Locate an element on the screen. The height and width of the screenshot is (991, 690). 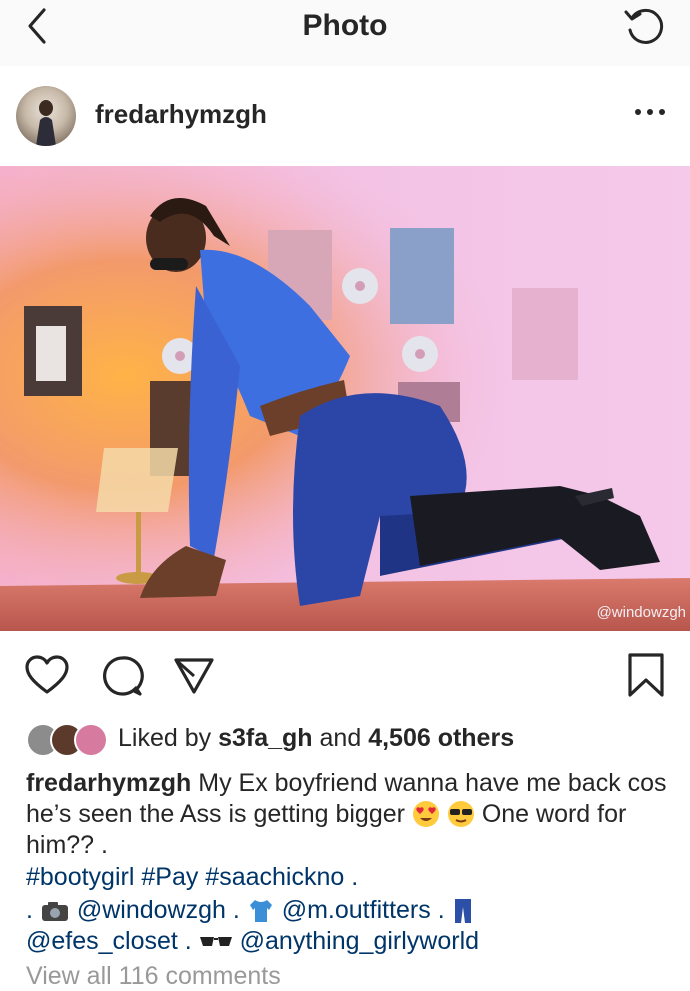
photo-watermark: @windowzgh is located at coordinates (641, 612).